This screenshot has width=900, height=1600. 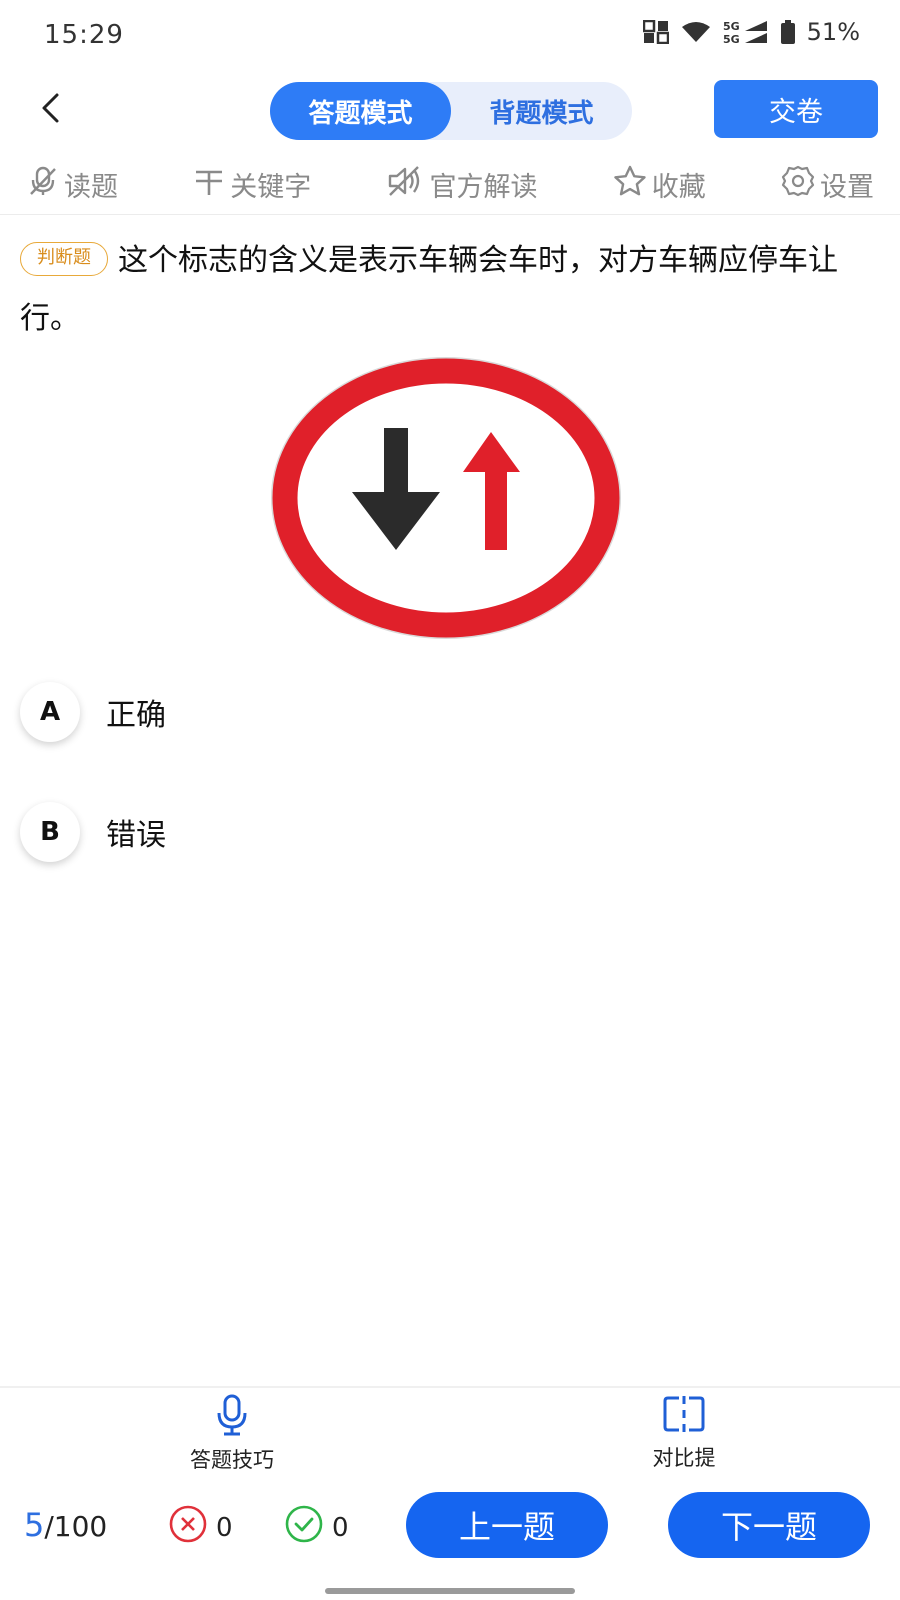 I want to click on read-question-button: 读题, so click(x=72, y=184).